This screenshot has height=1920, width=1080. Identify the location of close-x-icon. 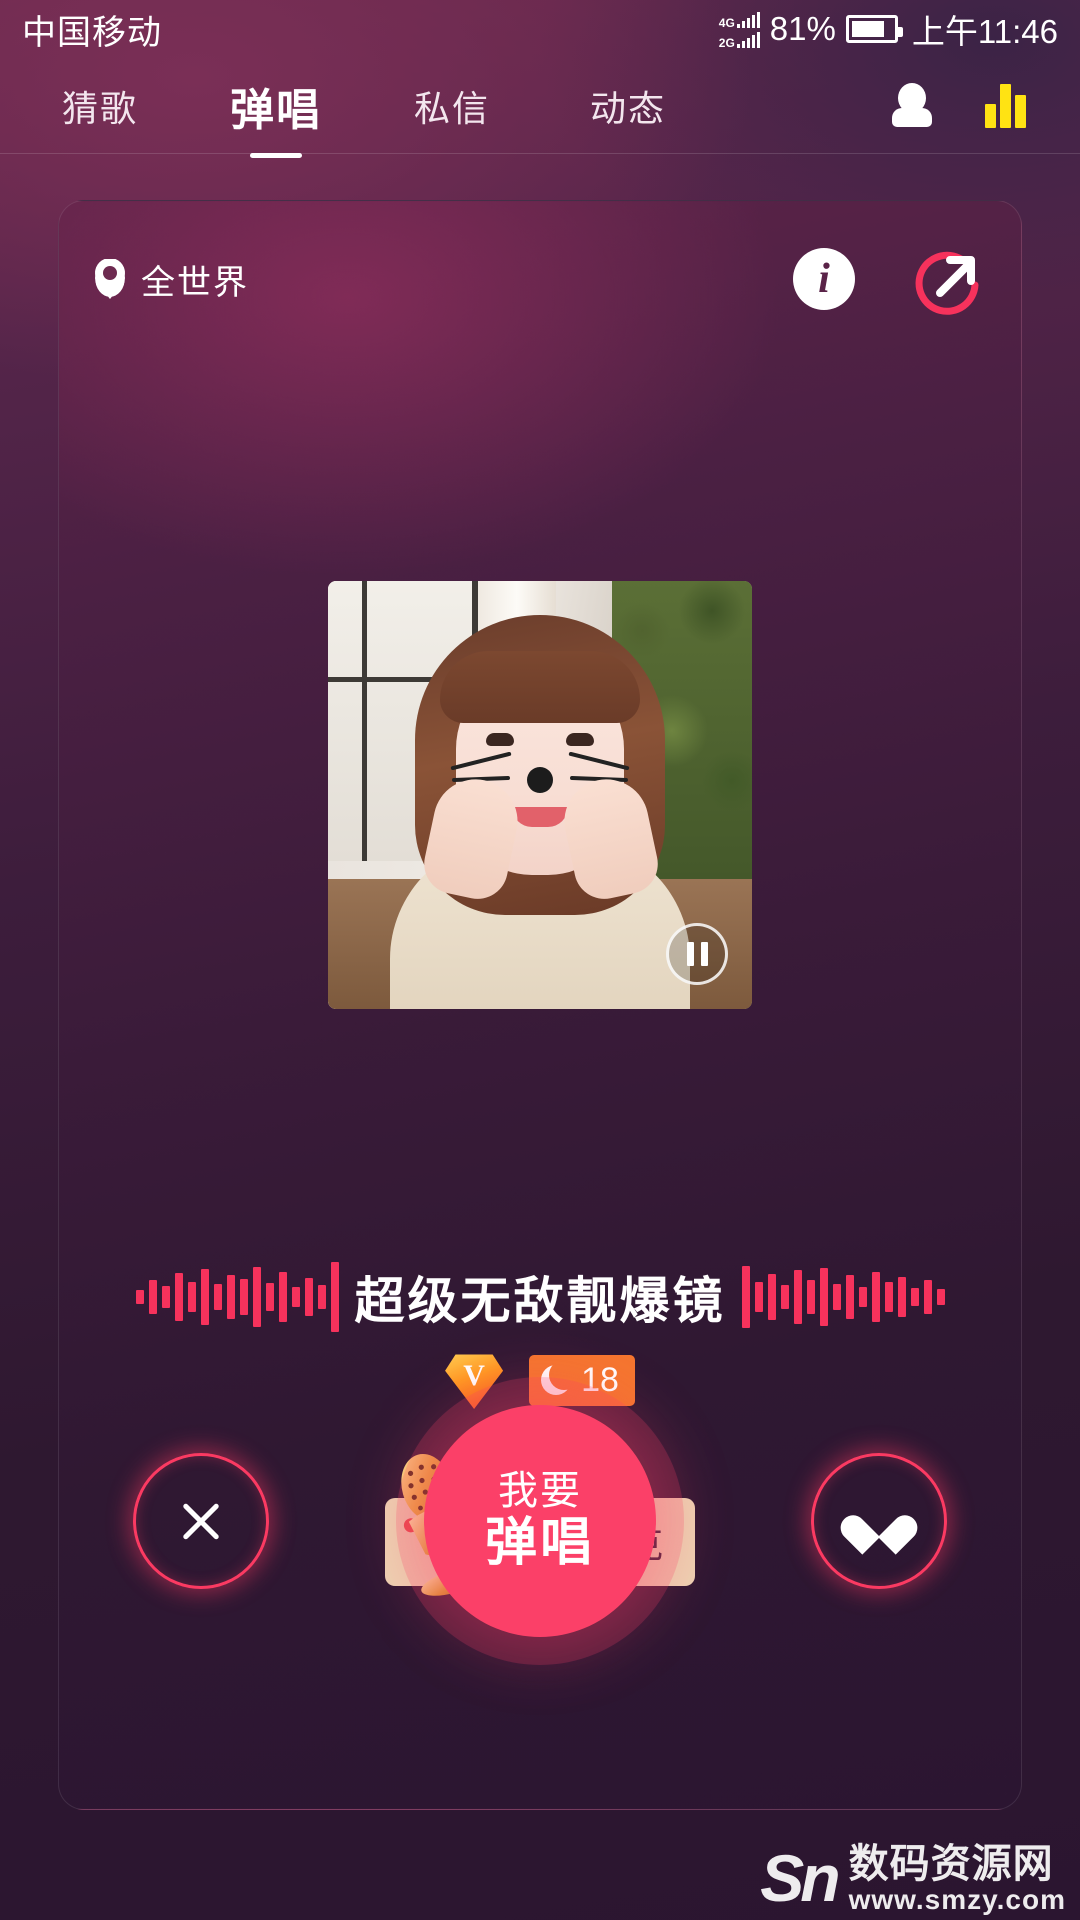
(201, 1521).